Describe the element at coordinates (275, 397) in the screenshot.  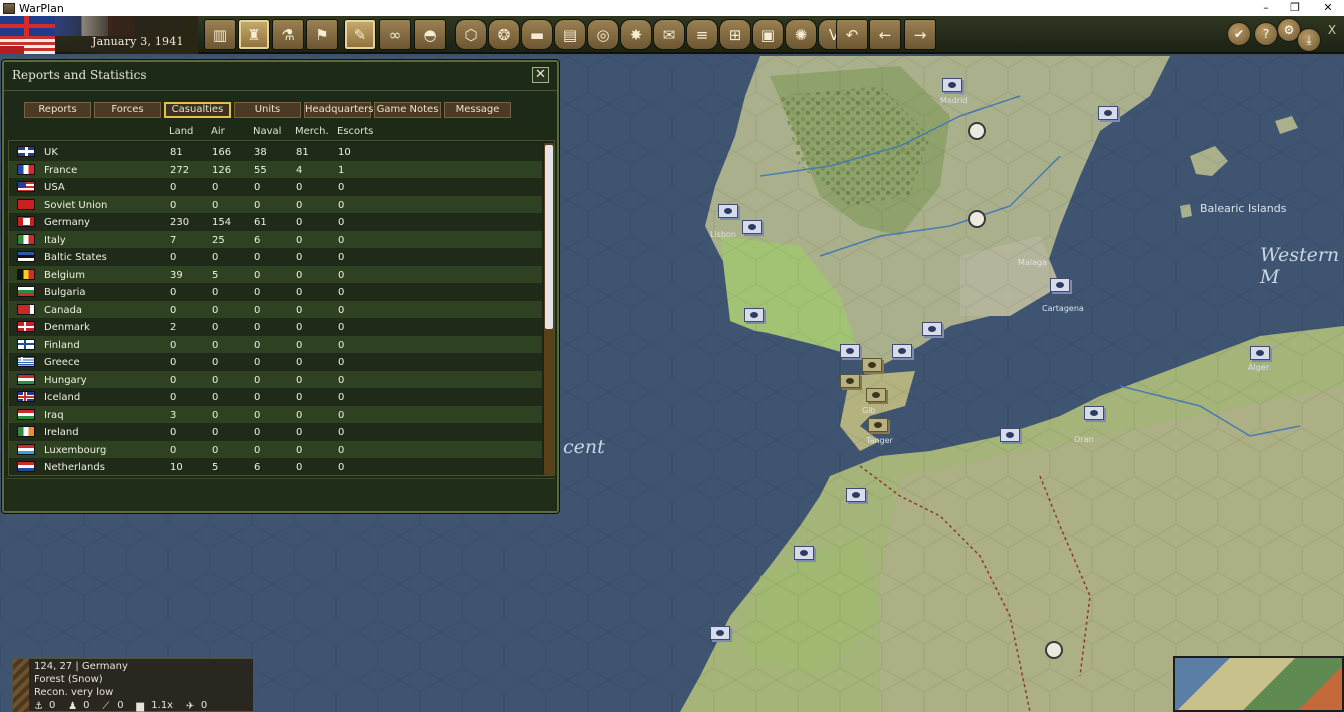
I see `table-row: Iceland 0 0 0 0 0` at that location.